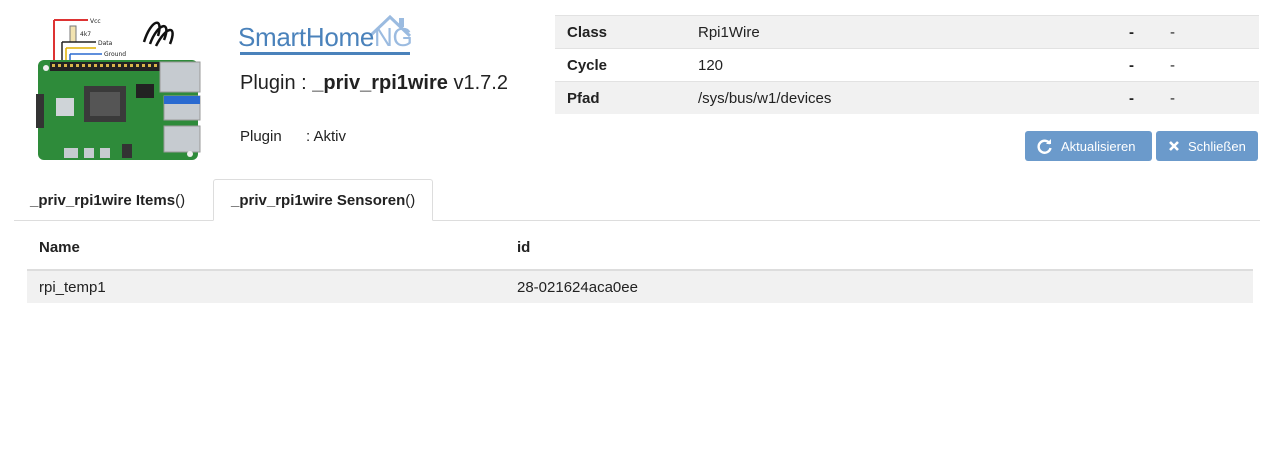  I want to click on svg-text: Vcc, so click(95, 21).